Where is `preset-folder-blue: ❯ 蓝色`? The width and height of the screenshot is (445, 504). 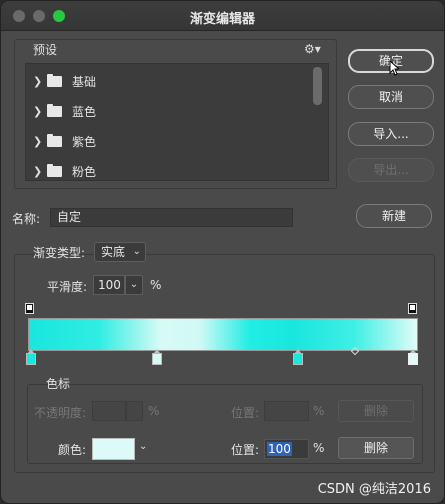
preset-folder-blue: ❯ 蓝色 is located at coordinates (64, 111).